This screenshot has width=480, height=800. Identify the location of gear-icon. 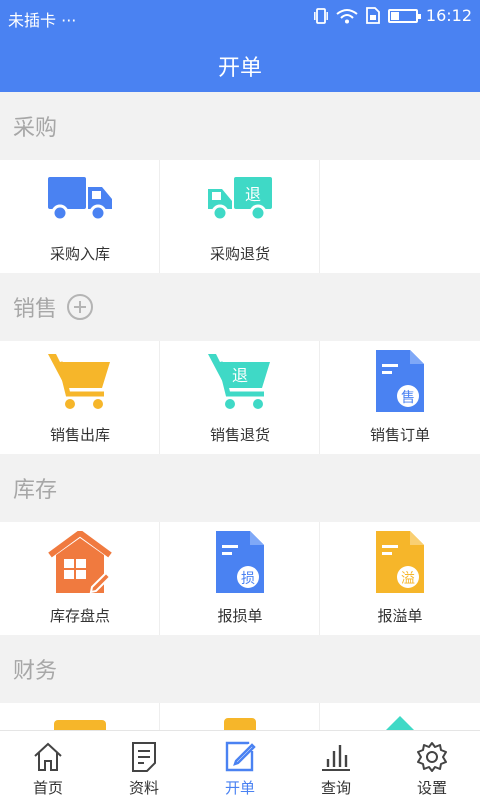
(432, 757).